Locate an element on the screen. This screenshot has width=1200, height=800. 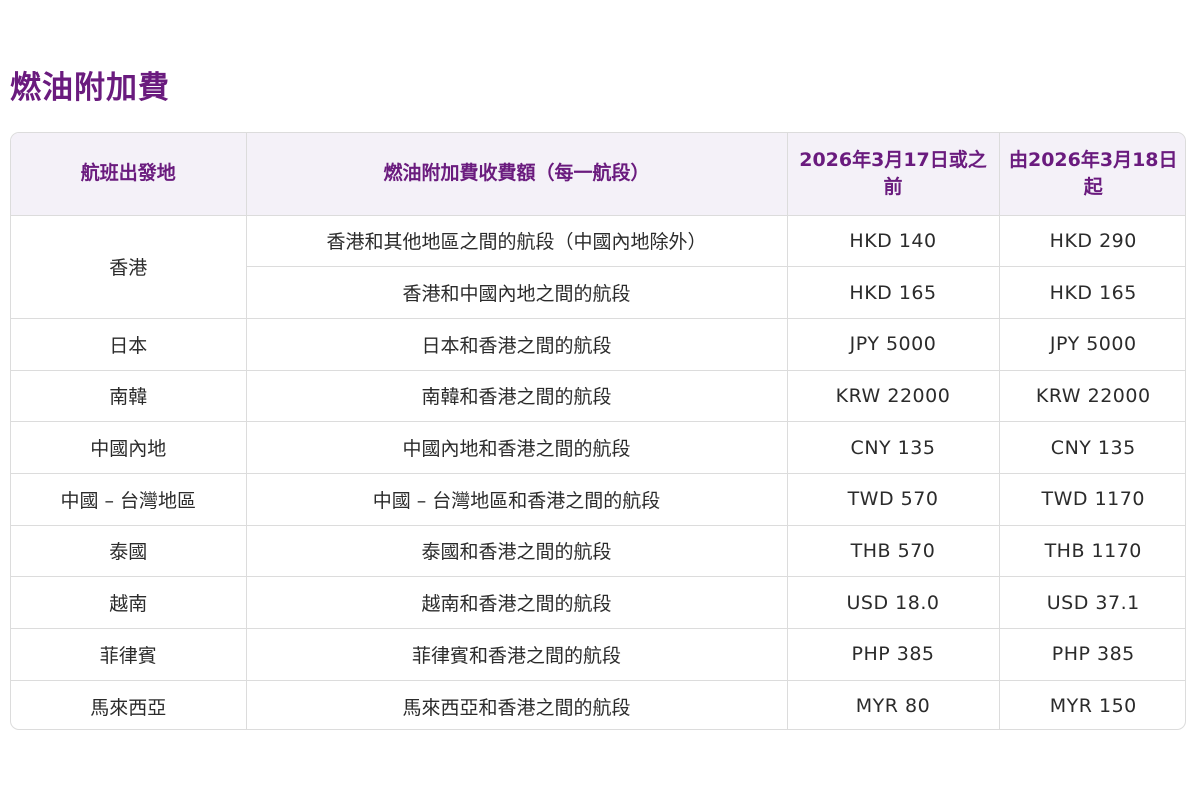
row-origin: 日本 is located at coordinates (129, 344).